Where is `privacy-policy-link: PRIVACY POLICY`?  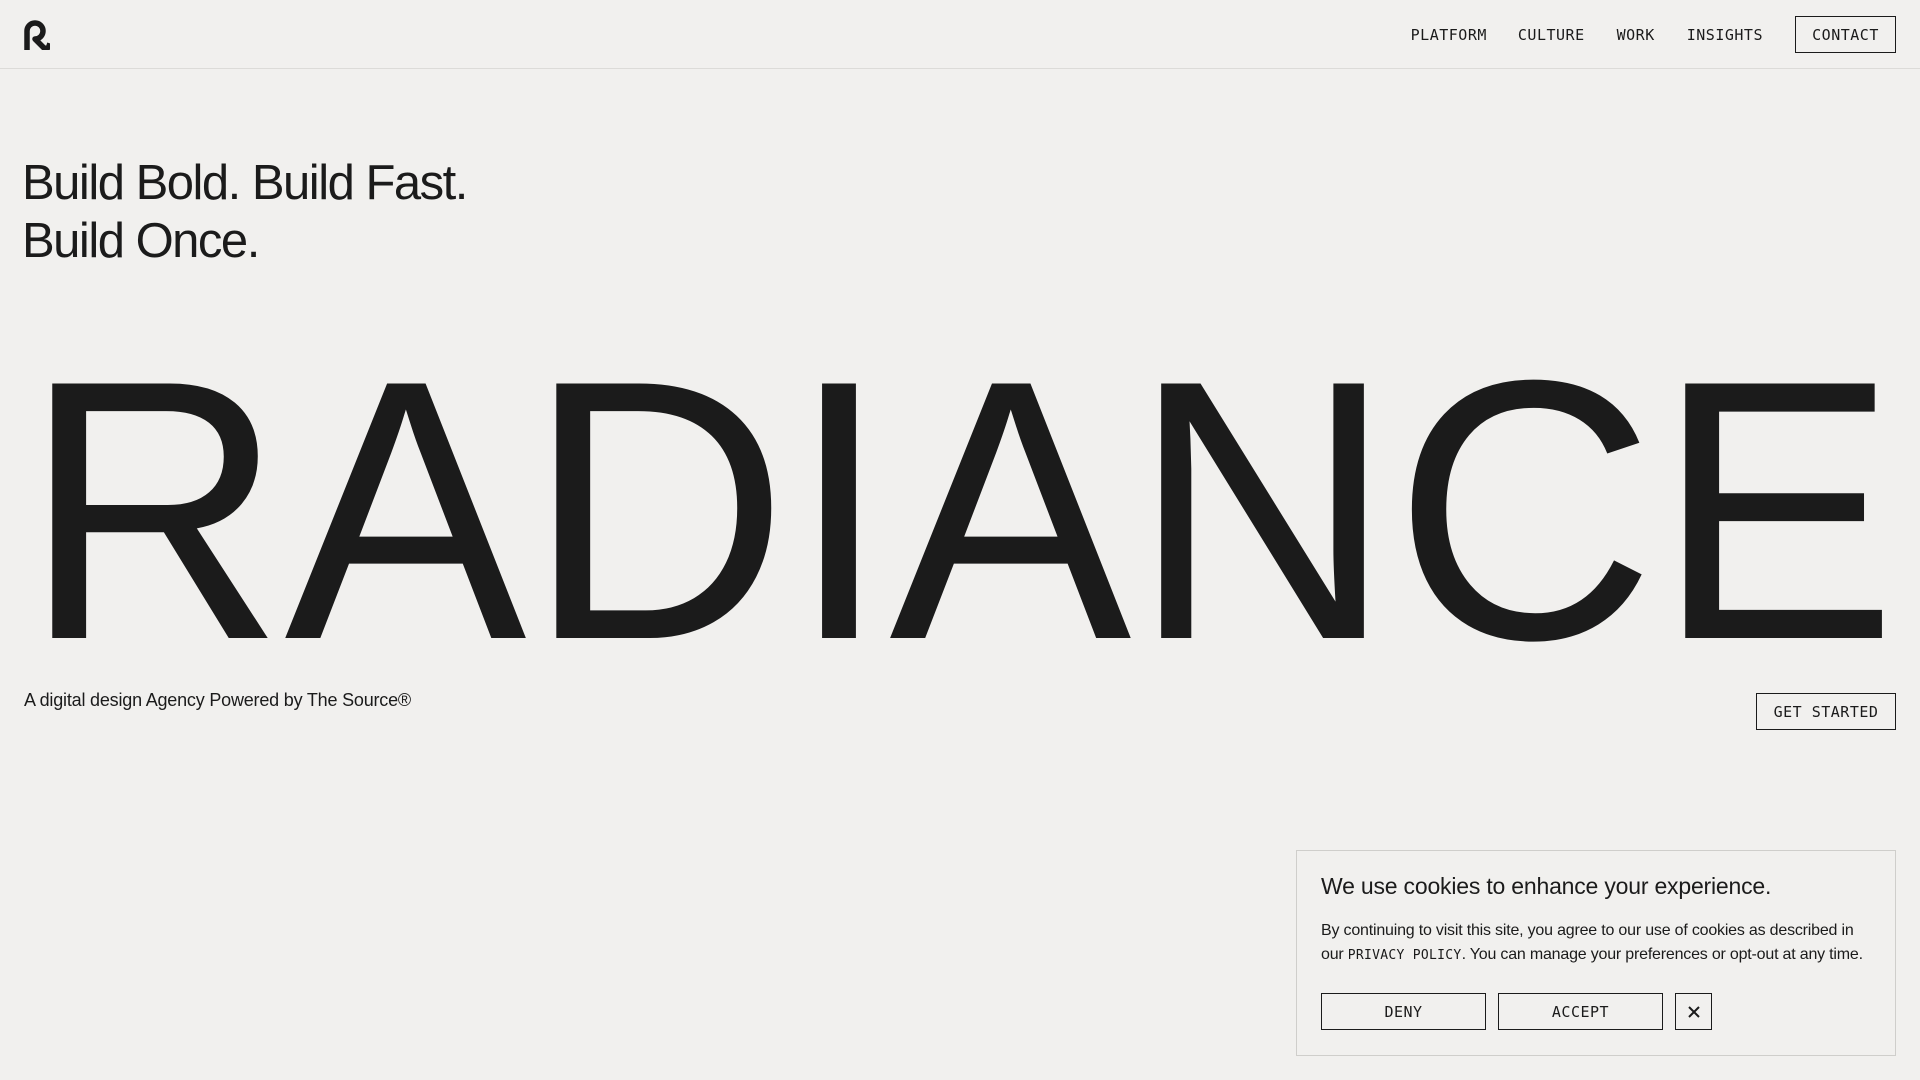 privacy-policy-link: PRIVACY POLICY is located at coordinates (1405, 955).